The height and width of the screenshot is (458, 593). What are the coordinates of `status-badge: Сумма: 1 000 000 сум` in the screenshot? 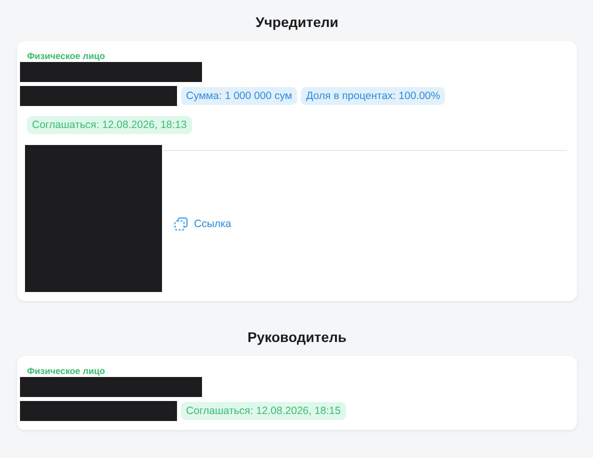 It's located at (239, 96).